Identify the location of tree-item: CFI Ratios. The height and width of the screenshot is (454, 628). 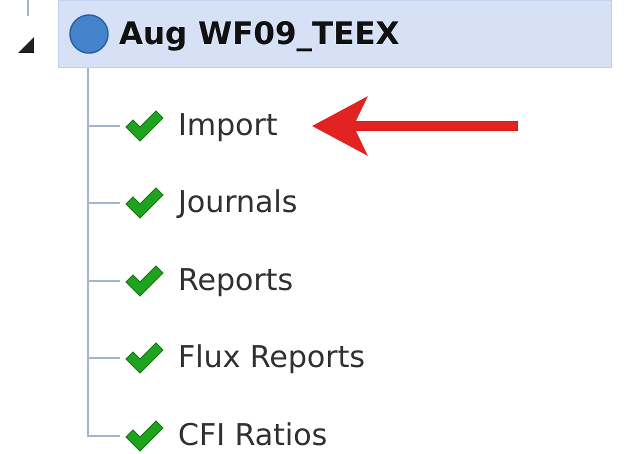
(253, 436).